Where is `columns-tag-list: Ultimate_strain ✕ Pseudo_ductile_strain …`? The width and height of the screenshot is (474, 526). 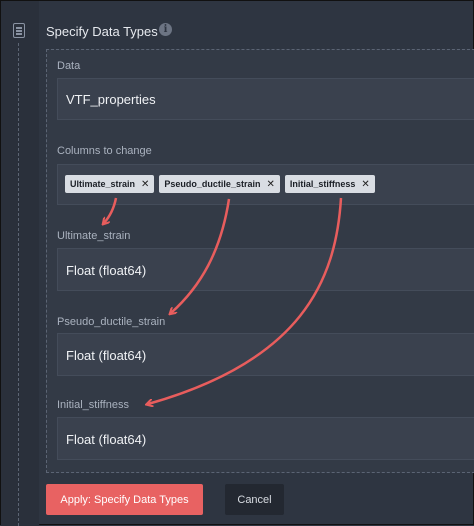 columns-tag-list: Ultimate_strain ✕ Pseudo_ductile_strain … is located at coordinates (220, 184).